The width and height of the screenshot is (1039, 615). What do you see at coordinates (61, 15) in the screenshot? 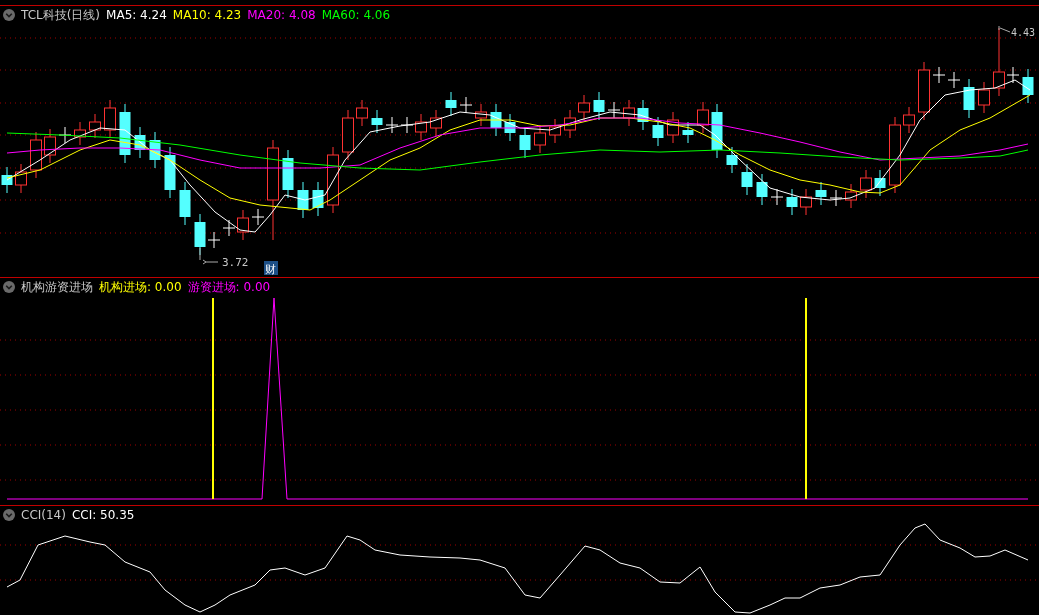
I see `indicator-title: TCL科技(日线)` at bounding box center [61, 15].